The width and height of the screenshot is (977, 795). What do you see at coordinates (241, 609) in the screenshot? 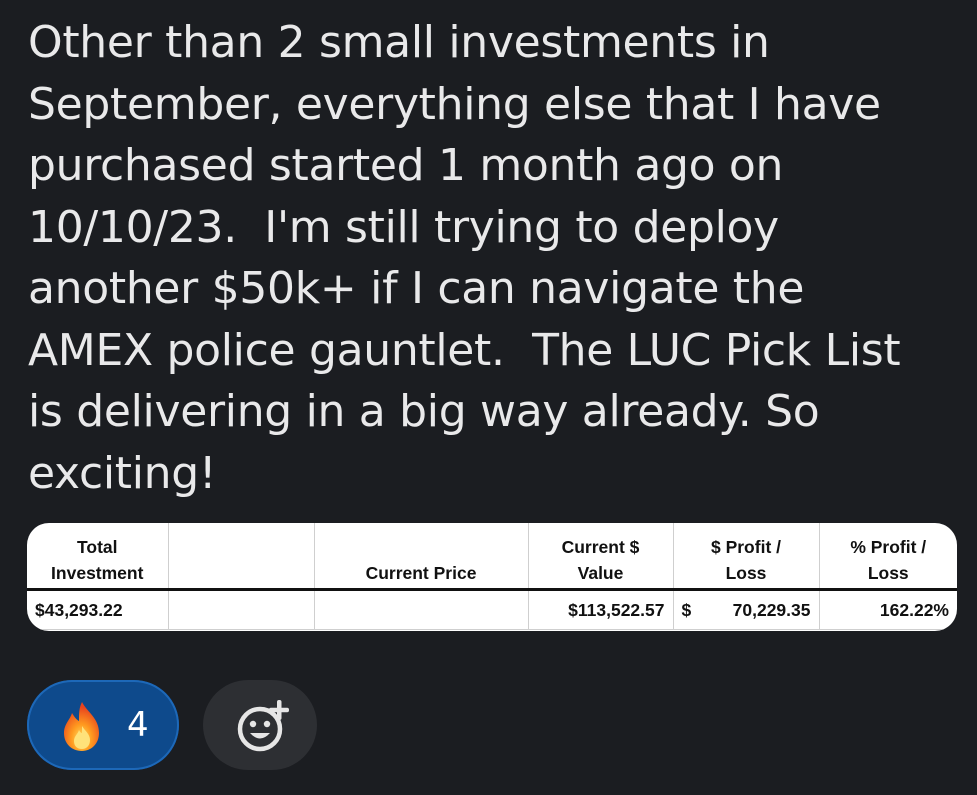
I see `cell-blank` at bounding box center [241, 609].